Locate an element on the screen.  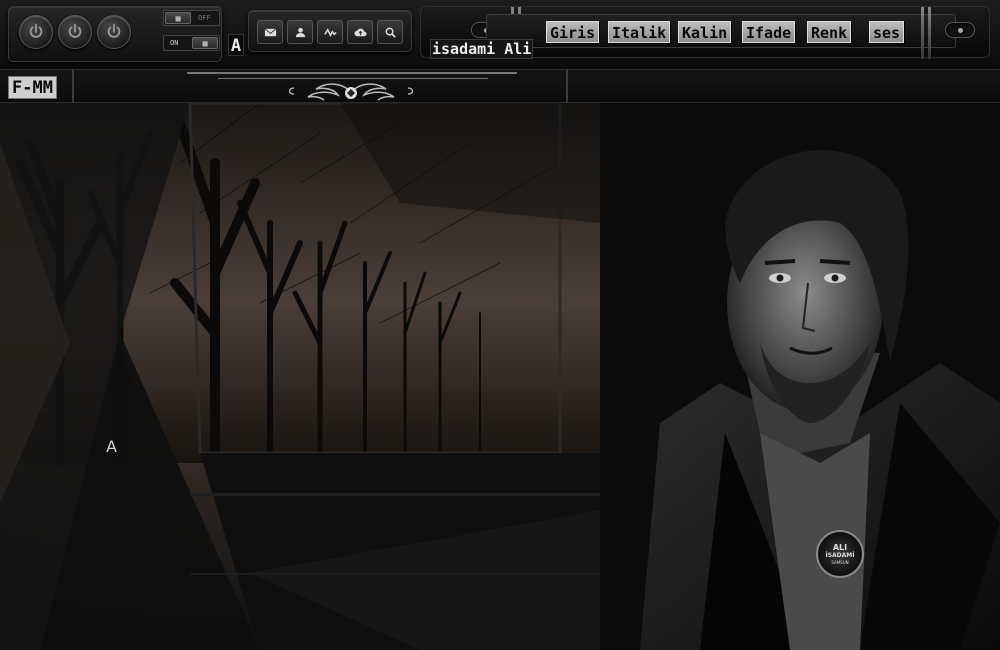
user-icon is located at coordinates (300, 32).